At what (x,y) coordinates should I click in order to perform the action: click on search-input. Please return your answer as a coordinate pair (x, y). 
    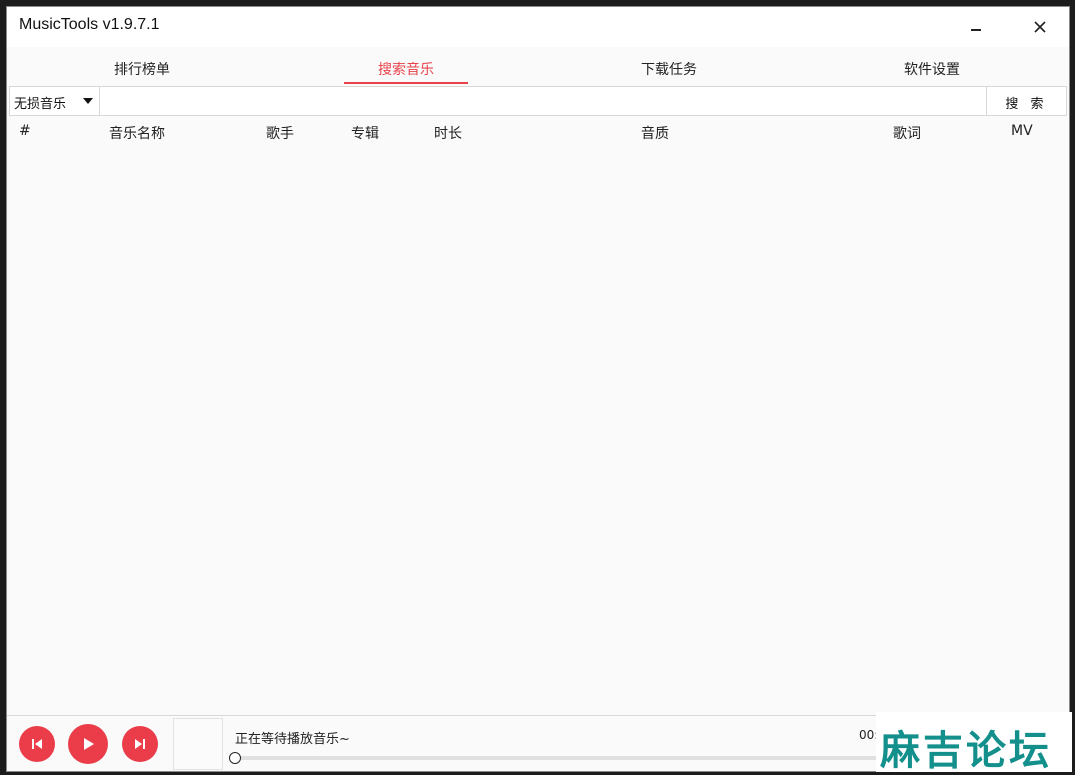
    Looking at the image, I should click on (545, 101).